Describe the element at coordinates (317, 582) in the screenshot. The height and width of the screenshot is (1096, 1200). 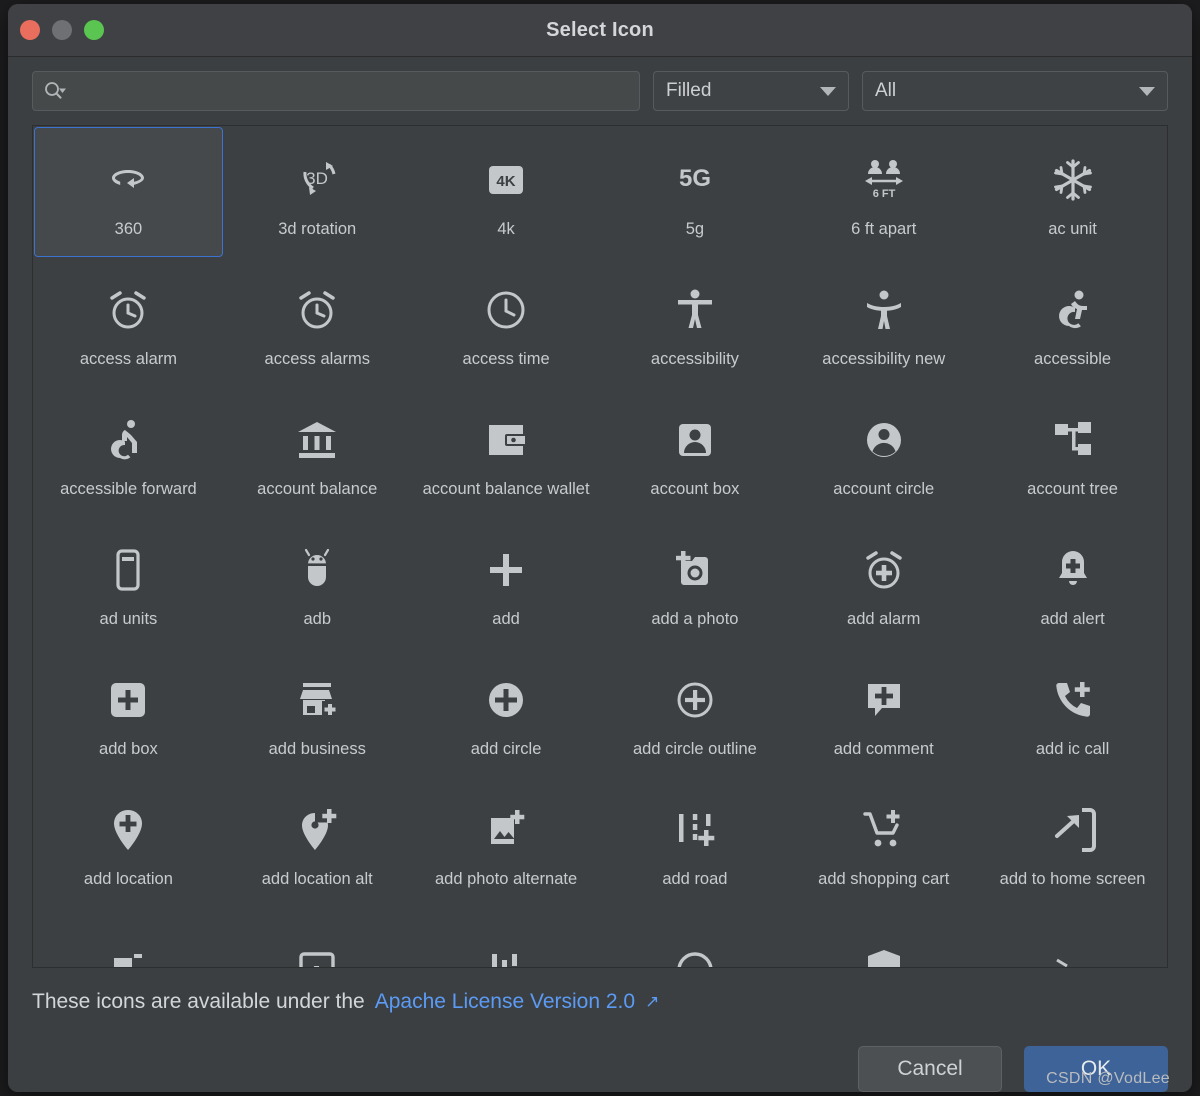
I see `icon-cell: adb` at that location.